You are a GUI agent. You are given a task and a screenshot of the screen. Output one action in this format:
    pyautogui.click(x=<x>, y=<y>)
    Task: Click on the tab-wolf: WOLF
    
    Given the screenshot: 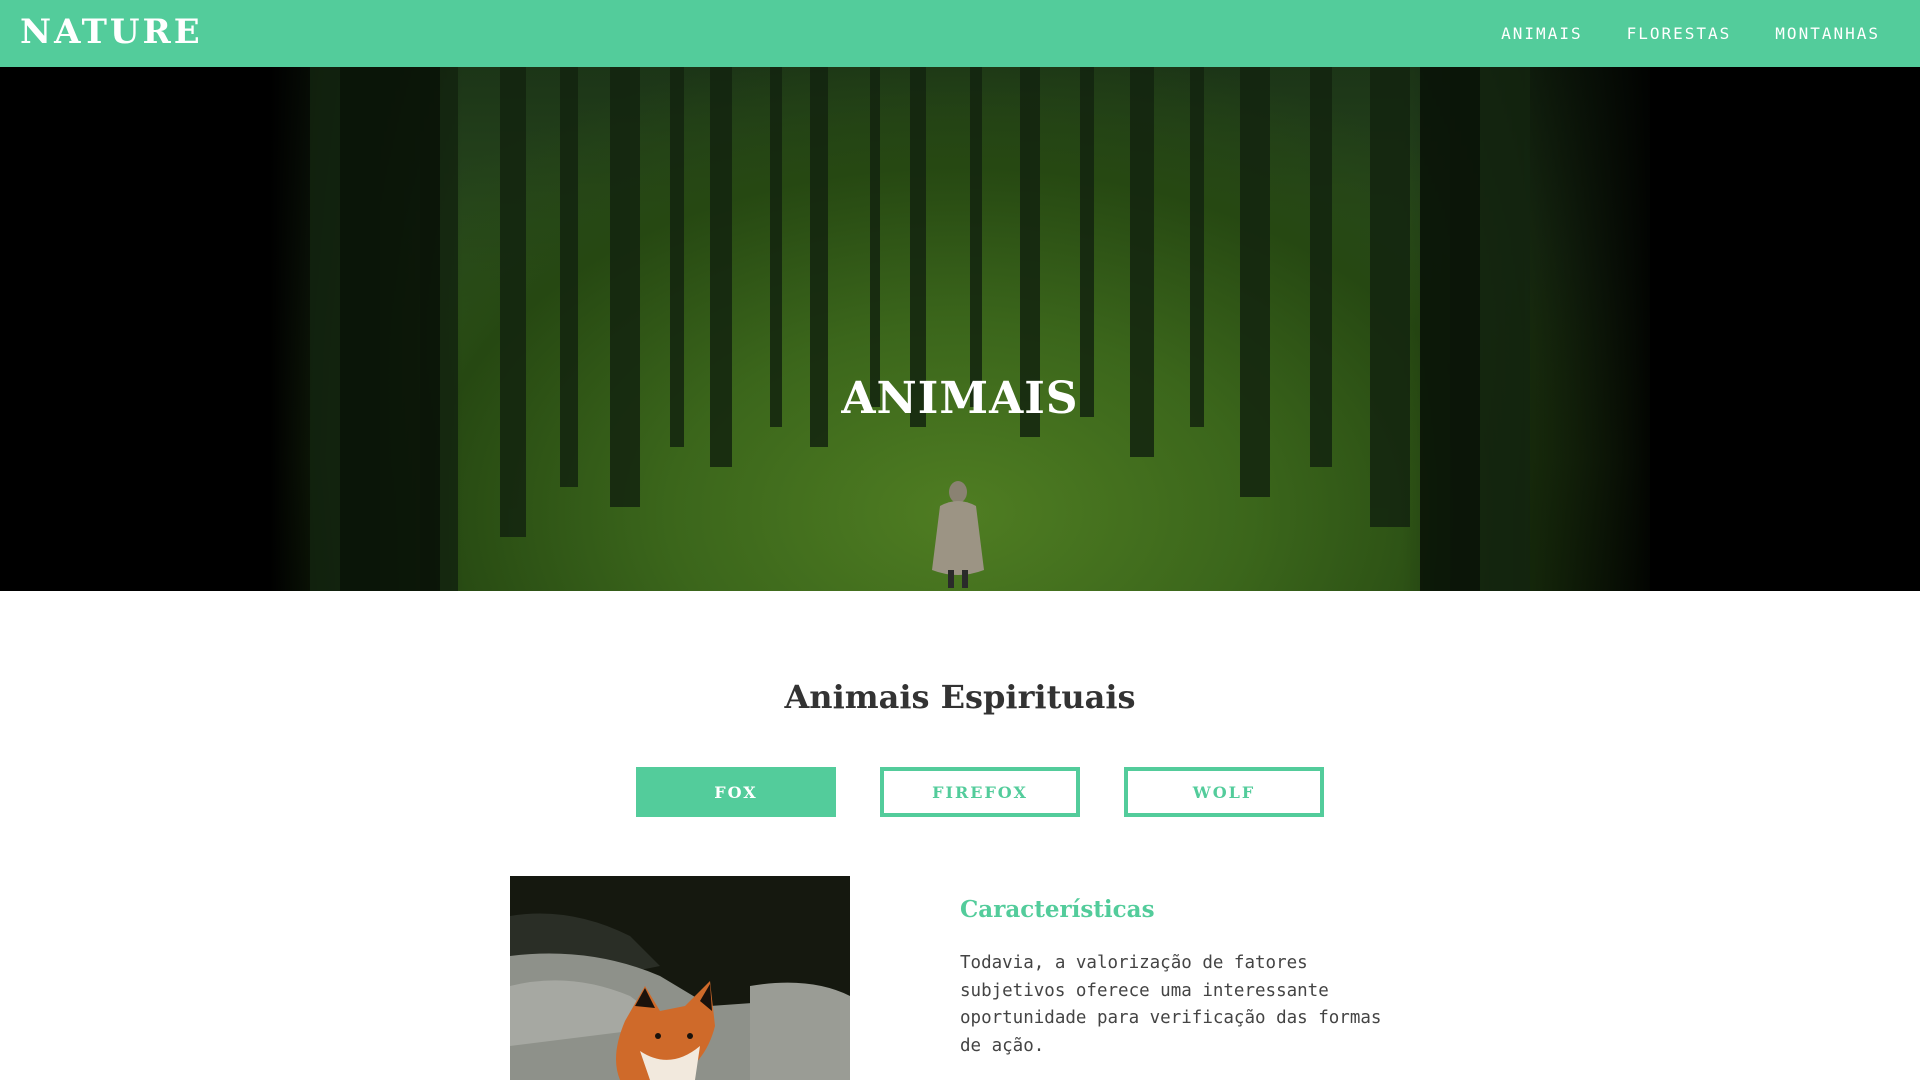 What is the action you would take?
    pyautogui.click(x=1224, y=792)
    